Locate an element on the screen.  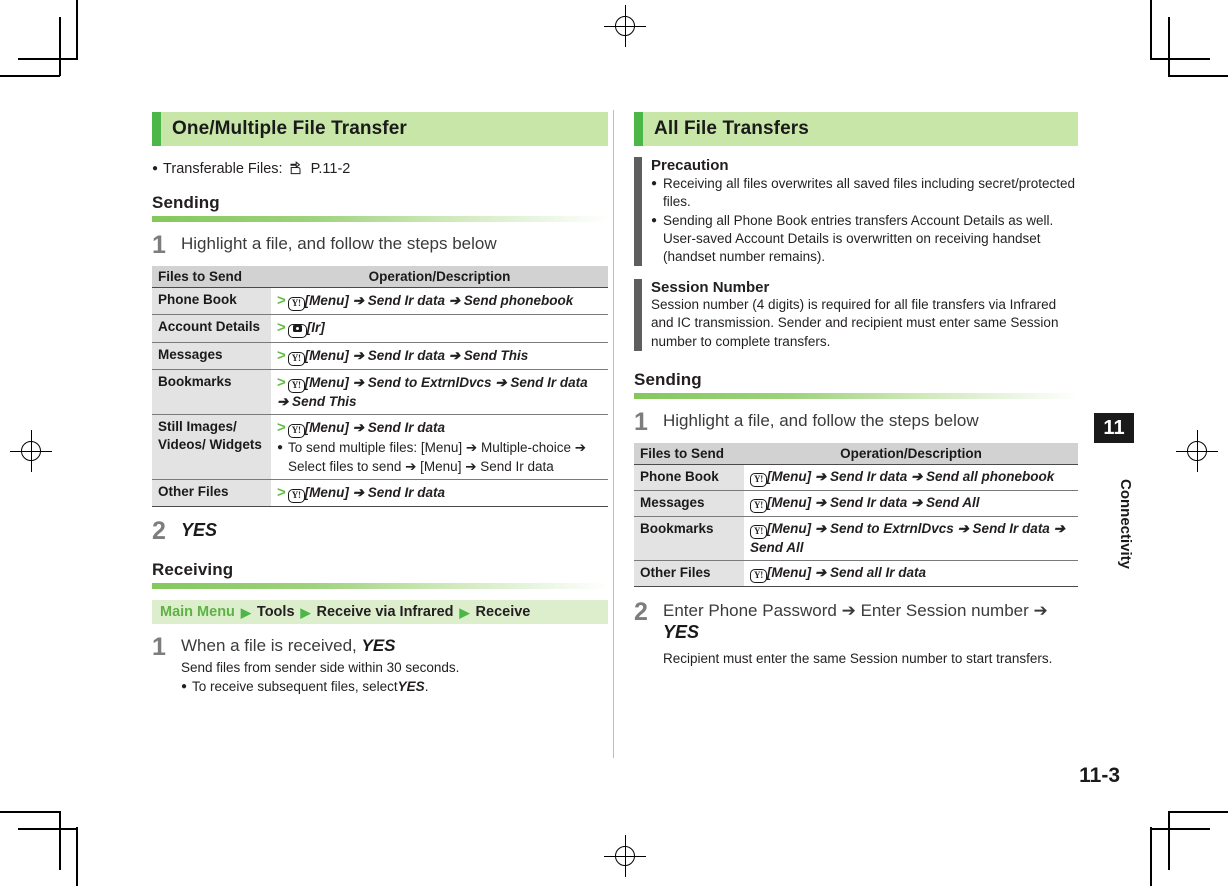
row-label: Still Images/ Videos/ Widgets is located at coordinates (211, 447).